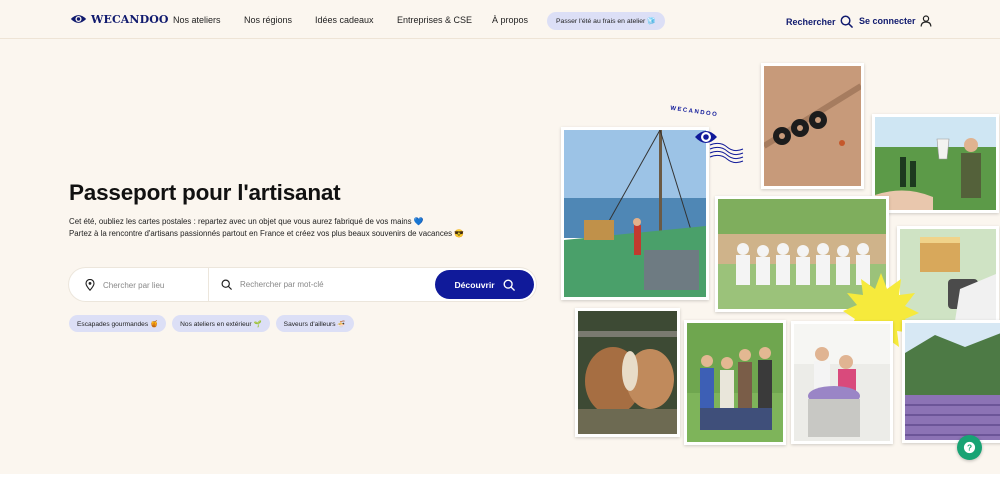 This screenshot has width=1000, height=478. Describe the element at coordinates (510, 20) in the screenshot. I see `nav-a-propos: À propos` at that location.